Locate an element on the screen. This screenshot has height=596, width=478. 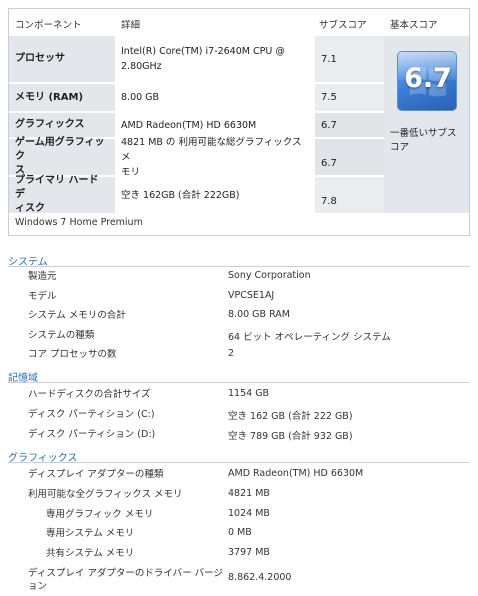
info-value: AMD Radeon(TM) HD 6630M is located at coordinates (296, 473).